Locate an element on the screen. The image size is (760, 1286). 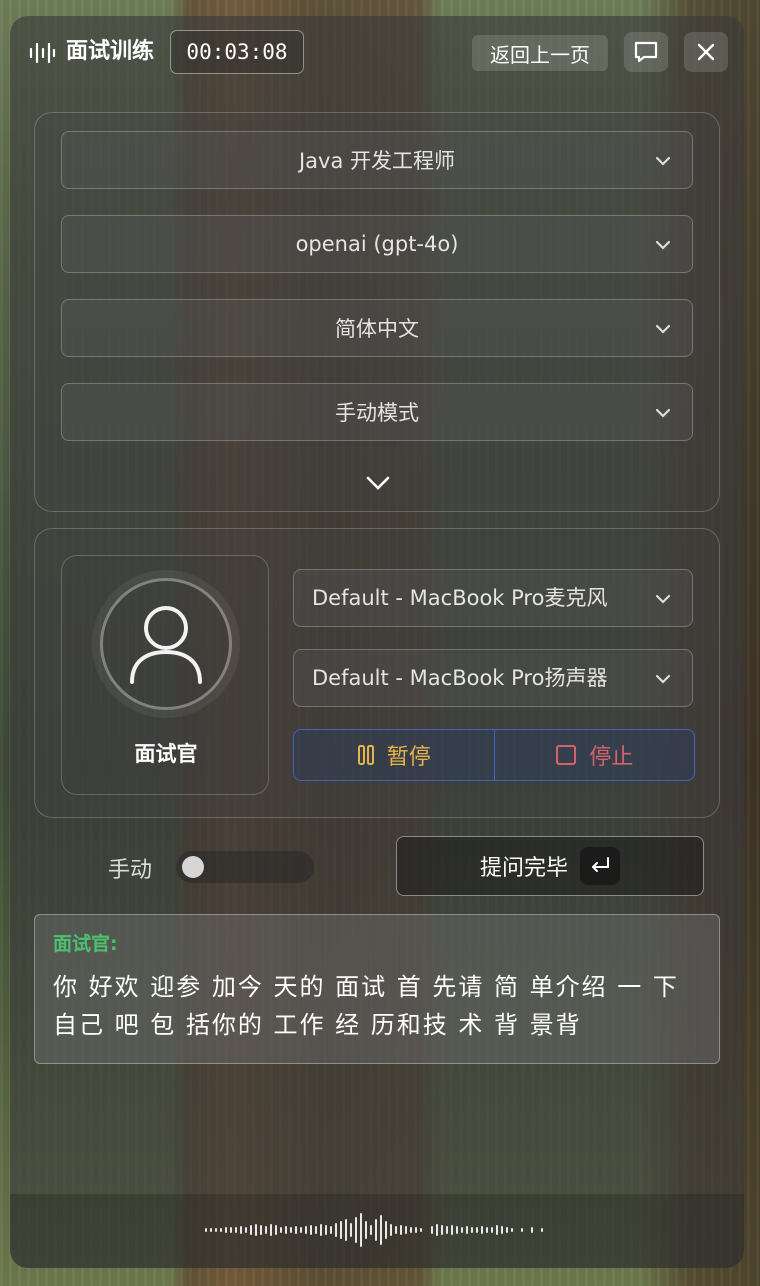
audio-footer is located at coordinates (377, 1231).